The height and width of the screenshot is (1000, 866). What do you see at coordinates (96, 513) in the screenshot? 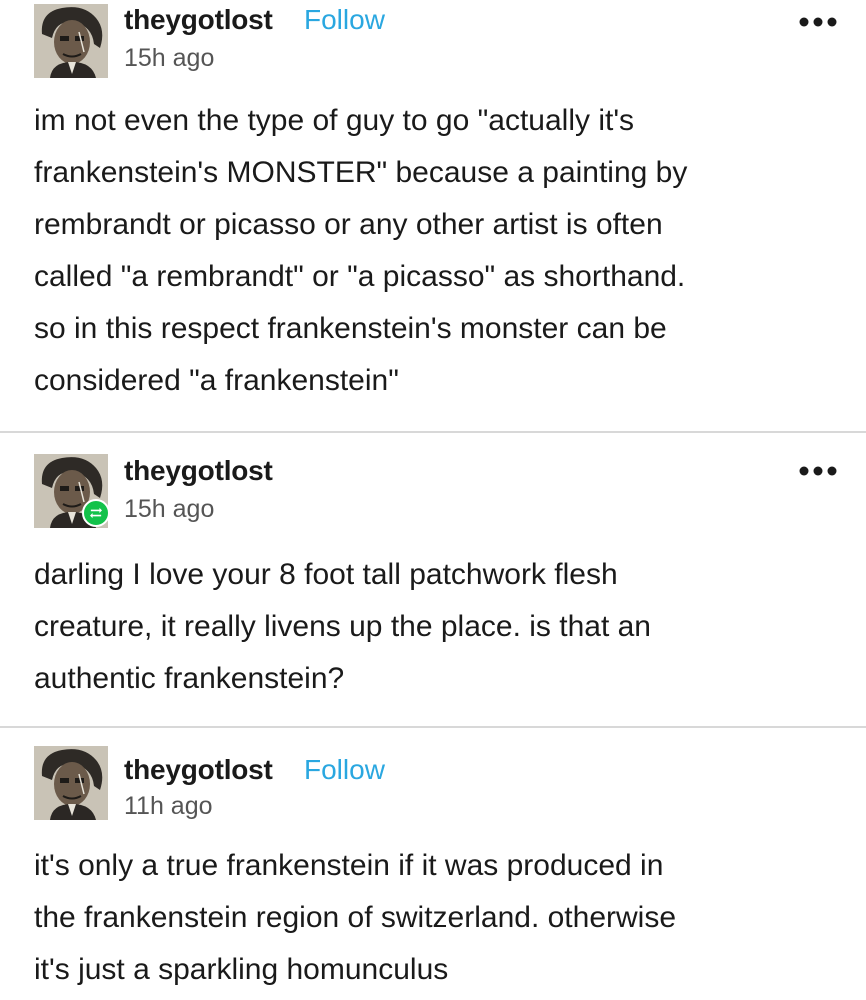
I see `reblog-icon` at bounding box center [96, 513].